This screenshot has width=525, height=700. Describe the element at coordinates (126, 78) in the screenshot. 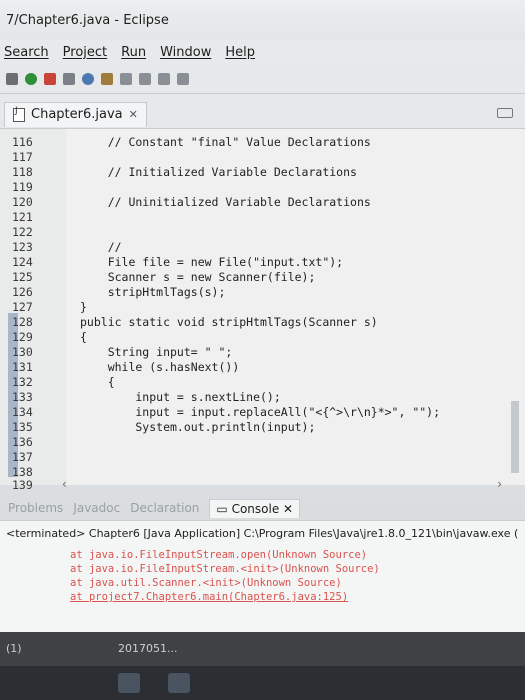

I see `search-icon` at that location.